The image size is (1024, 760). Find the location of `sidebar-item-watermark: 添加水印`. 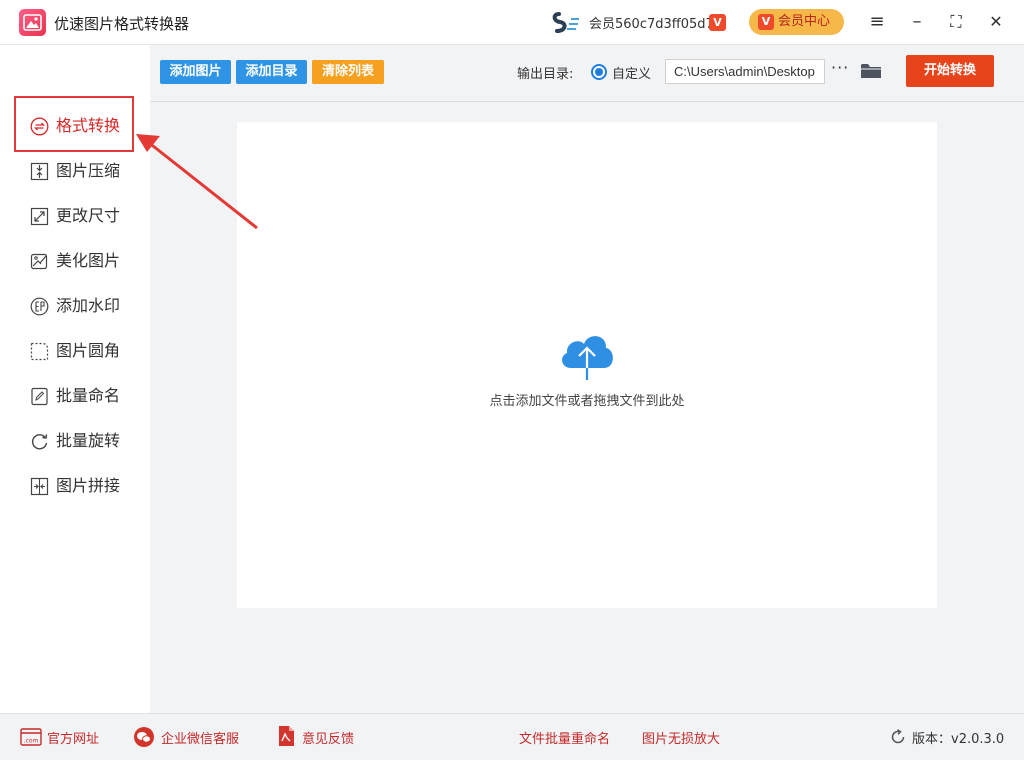

sidebar-item-watermark: 添加水印 is located at coordinates (82, 306).